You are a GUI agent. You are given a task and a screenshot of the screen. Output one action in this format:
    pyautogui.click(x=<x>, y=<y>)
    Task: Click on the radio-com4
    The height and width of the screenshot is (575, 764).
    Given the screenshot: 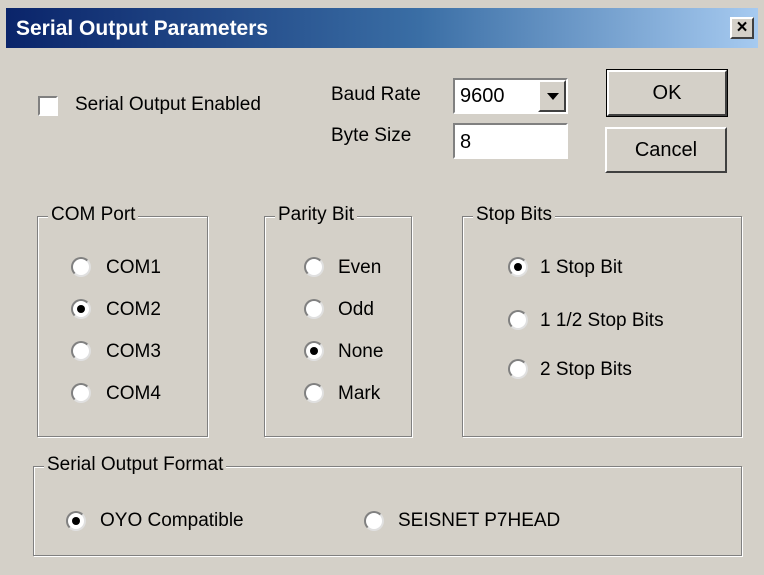 What is the action you would take?
    pyautogui.click(x=81, y=393)
    